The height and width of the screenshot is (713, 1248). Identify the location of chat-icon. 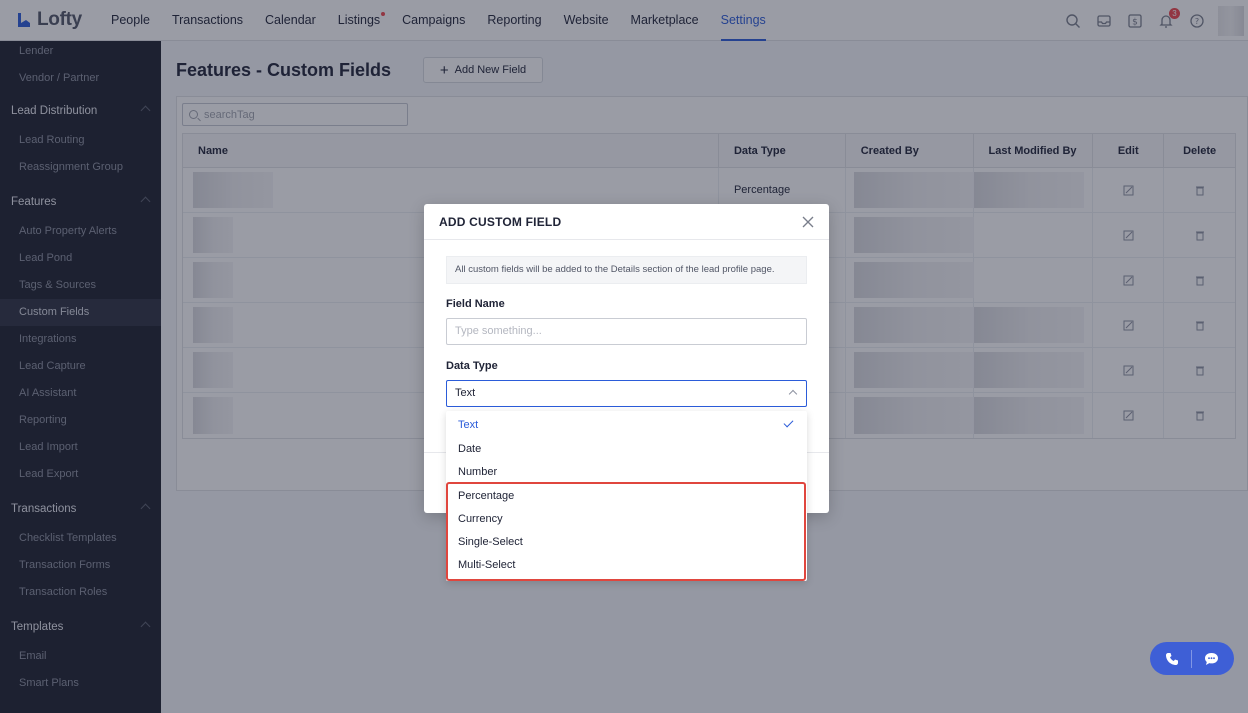
(1211, 659).